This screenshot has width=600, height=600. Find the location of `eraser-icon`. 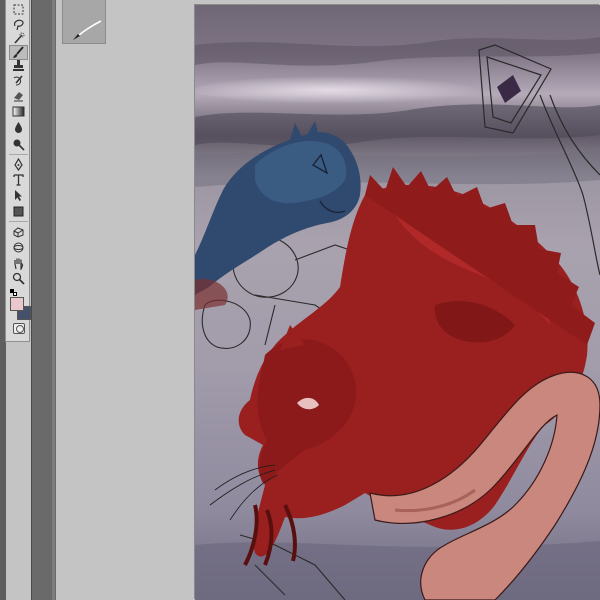

eraser-icon is located at coordinates (18, 97).